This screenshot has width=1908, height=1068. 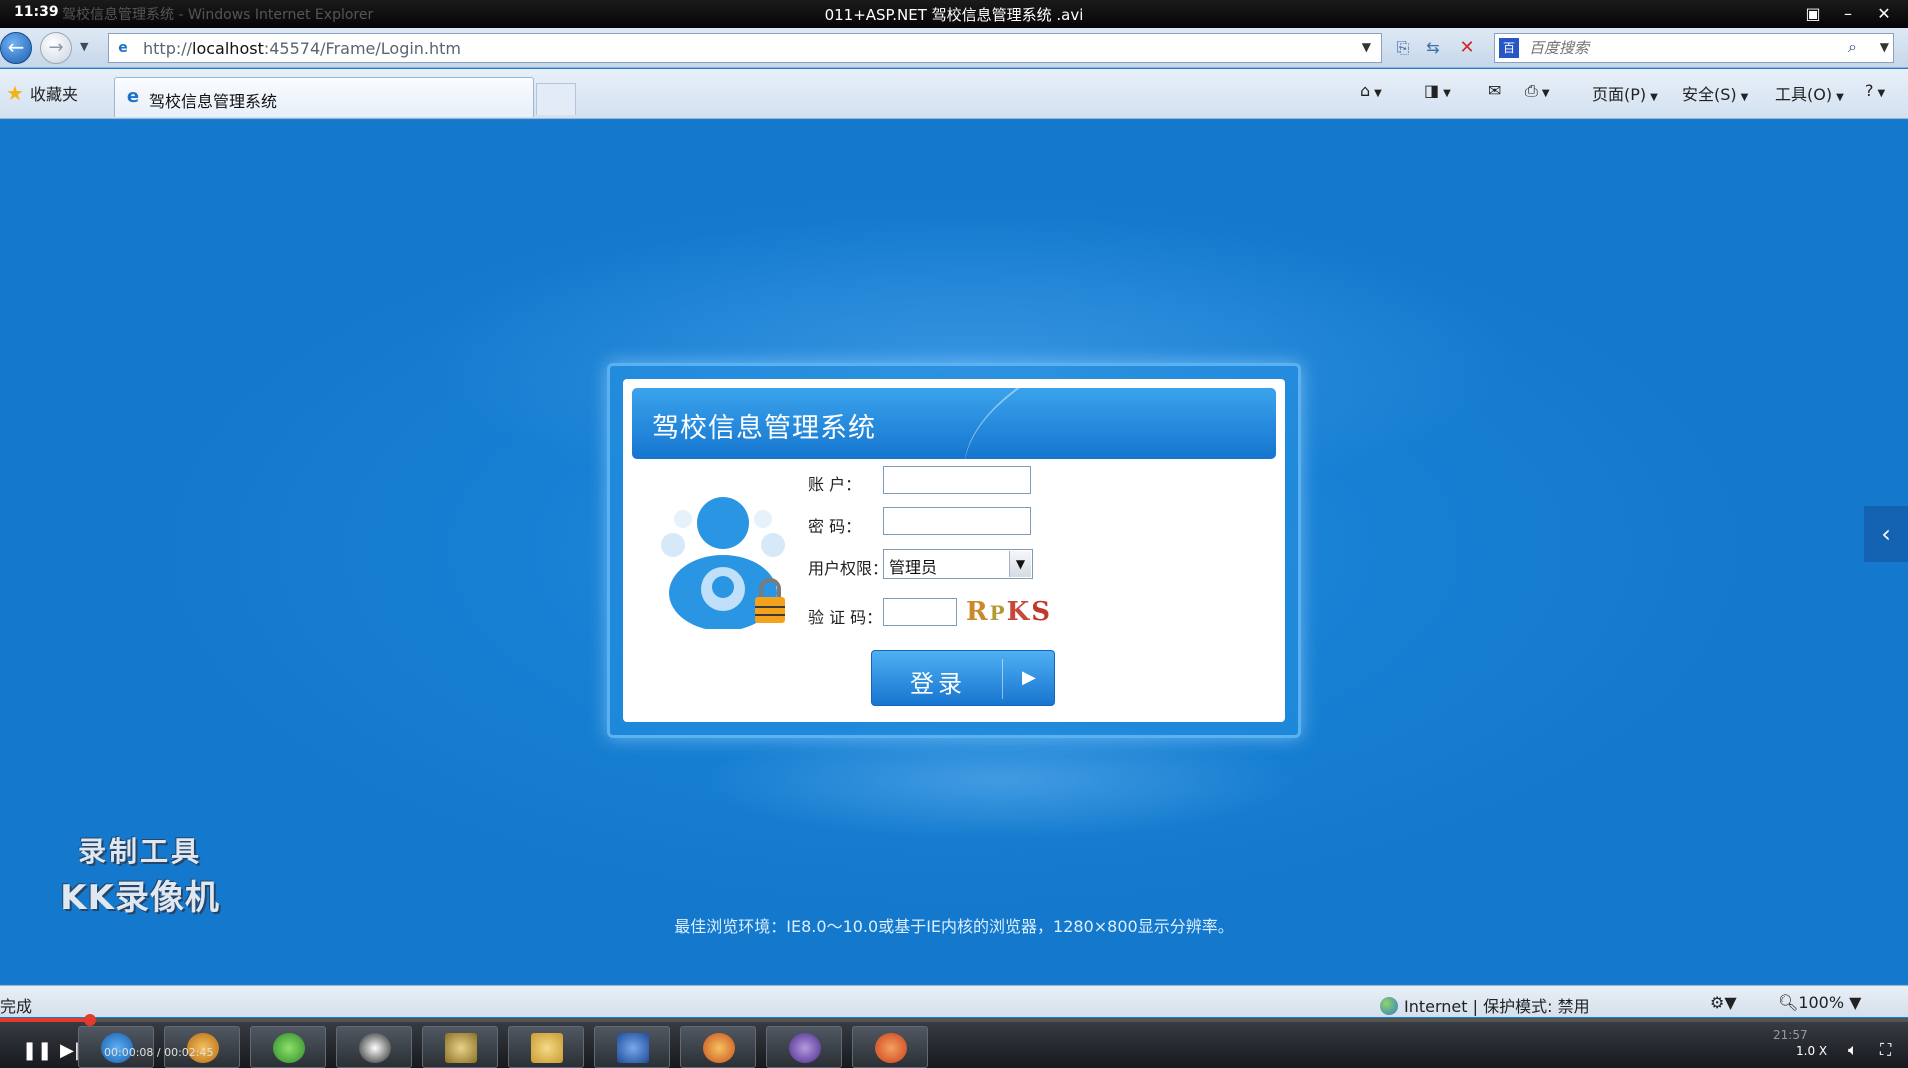 What do you see at coordinates (1042, 612) in the screenshot?
I see `captcha-char: S` at bounding box center [1042, 612].